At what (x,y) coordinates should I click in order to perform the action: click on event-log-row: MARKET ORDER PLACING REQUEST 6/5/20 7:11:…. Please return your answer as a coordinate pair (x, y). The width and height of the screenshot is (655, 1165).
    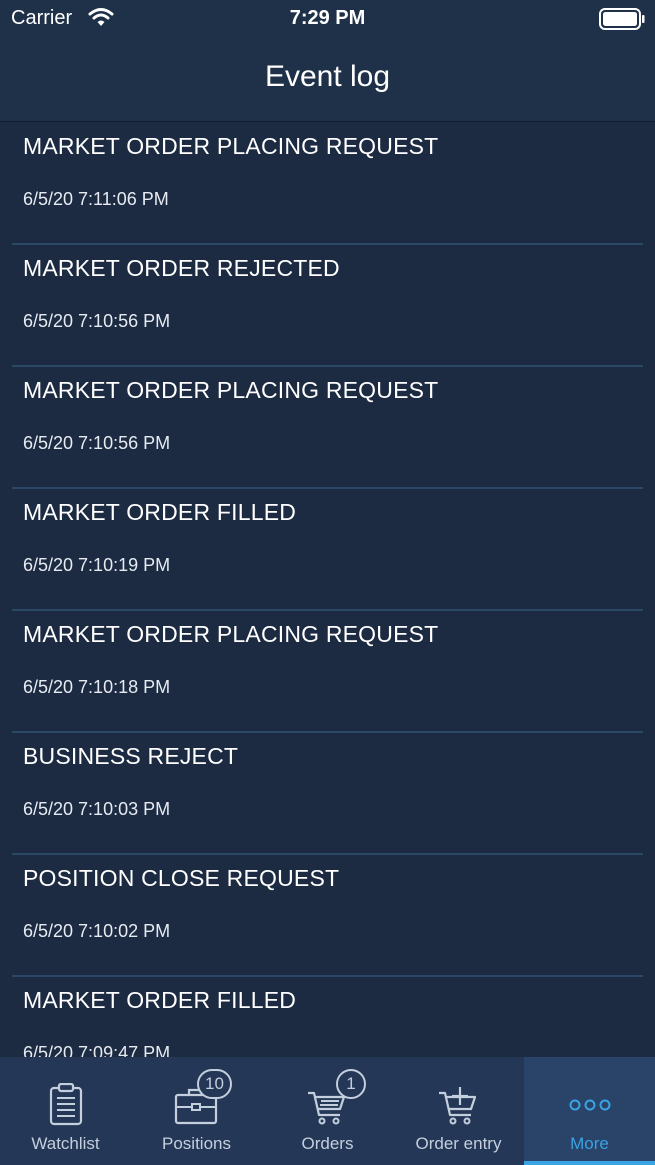
    Looking at the image, I should click on (327, 184).